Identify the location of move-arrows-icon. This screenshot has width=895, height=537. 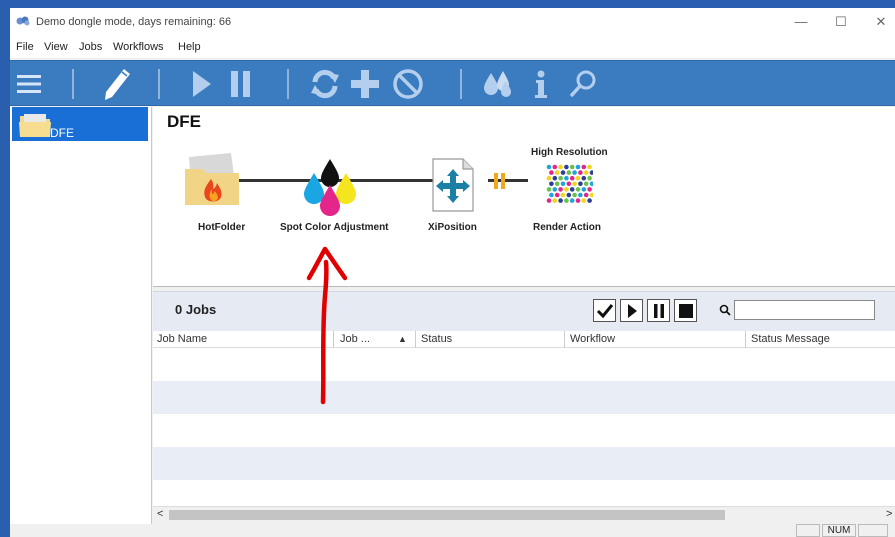
(453, 185).